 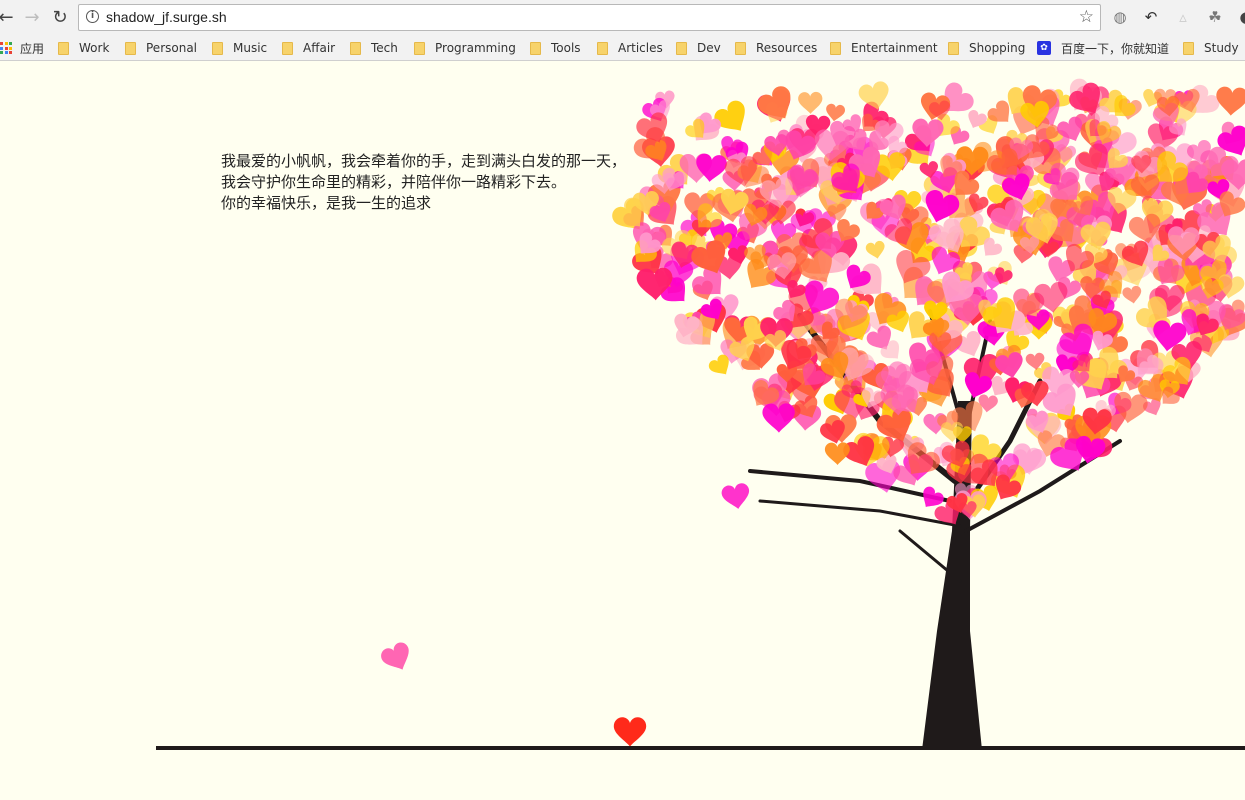 What do you see at coordinates (319, 48) in the screenshot?
I see `bookmark-label: Affair` at bounding box center [319, 48].